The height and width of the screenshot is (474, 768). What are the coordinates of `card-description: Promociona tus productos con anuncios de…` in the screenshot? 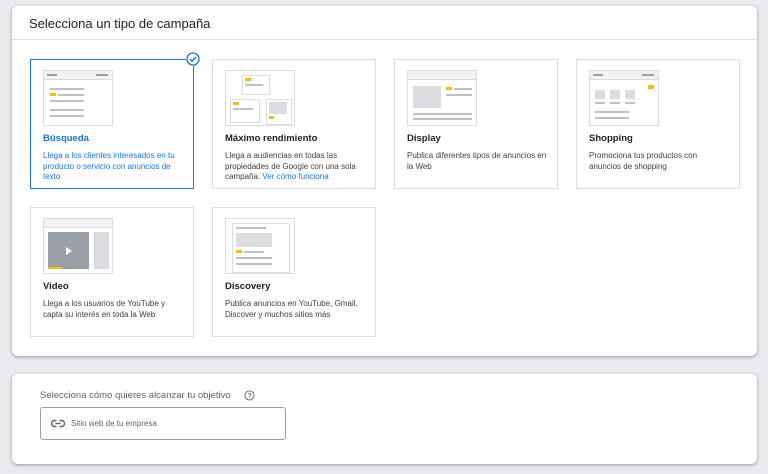 It's located at (643, 161).